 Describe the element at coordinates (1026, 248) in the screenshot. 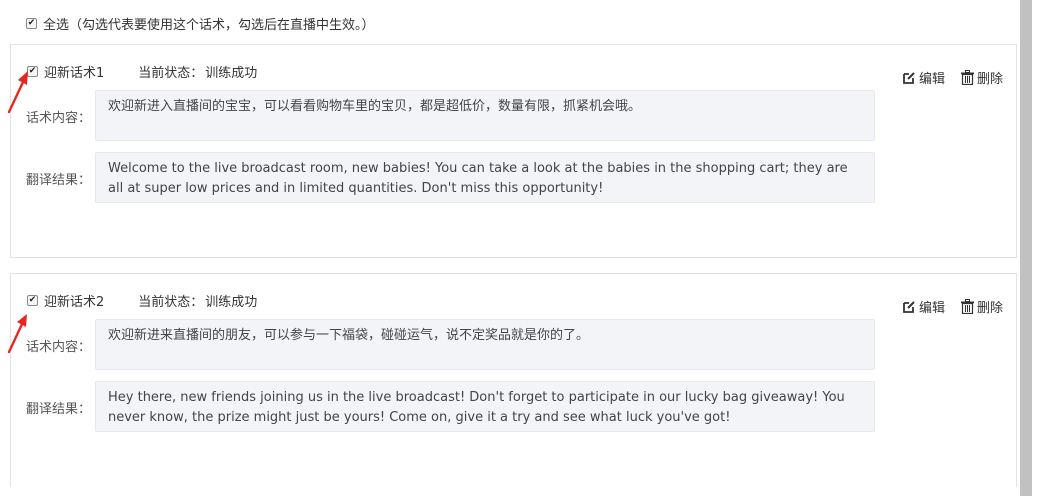

I see `scrollbar-thumb` at that location.